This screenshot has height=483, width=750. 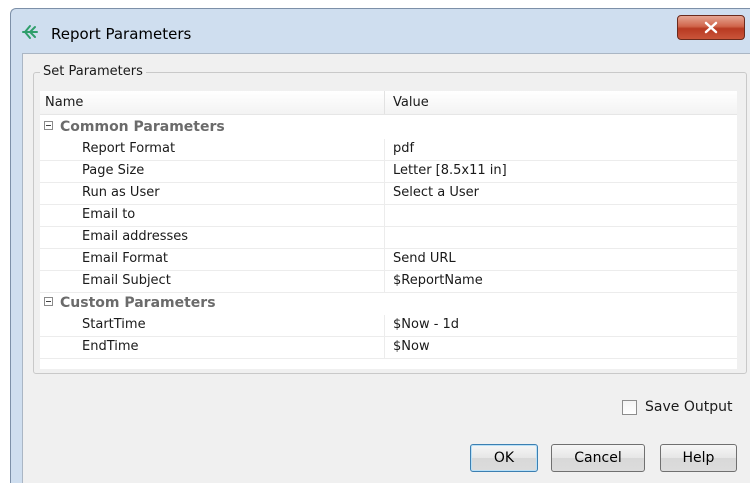 What do you see at coordinates (688, 407) in the screenshot?
I see `save-output-label: Save Output` at bounding box center [688, 407].